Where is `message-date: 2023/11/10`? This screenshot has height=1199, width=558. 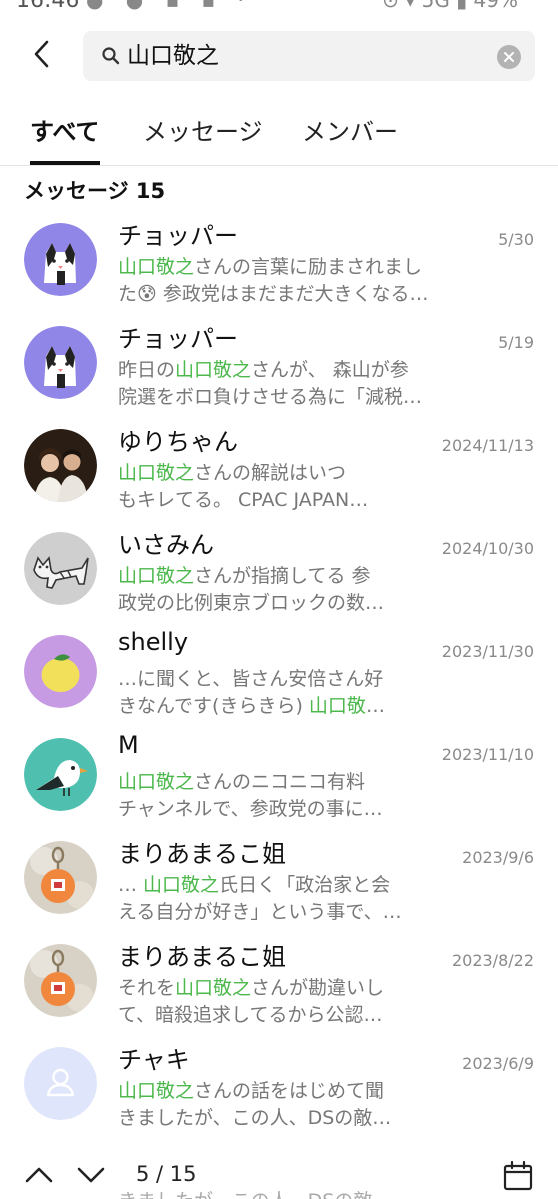
message-date: 2023/11/10 is located at coordinates (487, 754).